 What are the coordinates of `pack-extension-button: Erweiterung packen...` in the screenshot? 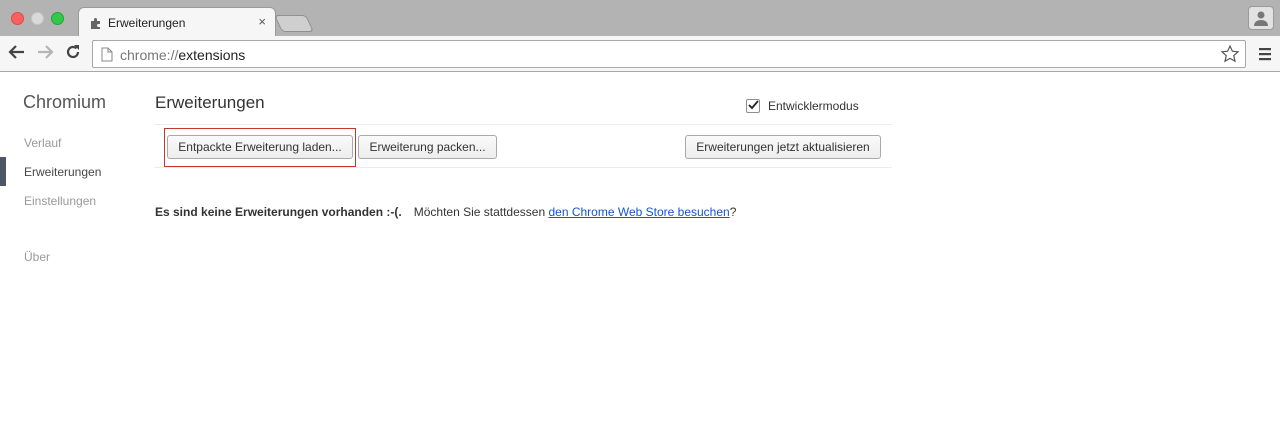 It's located at (427, 147).